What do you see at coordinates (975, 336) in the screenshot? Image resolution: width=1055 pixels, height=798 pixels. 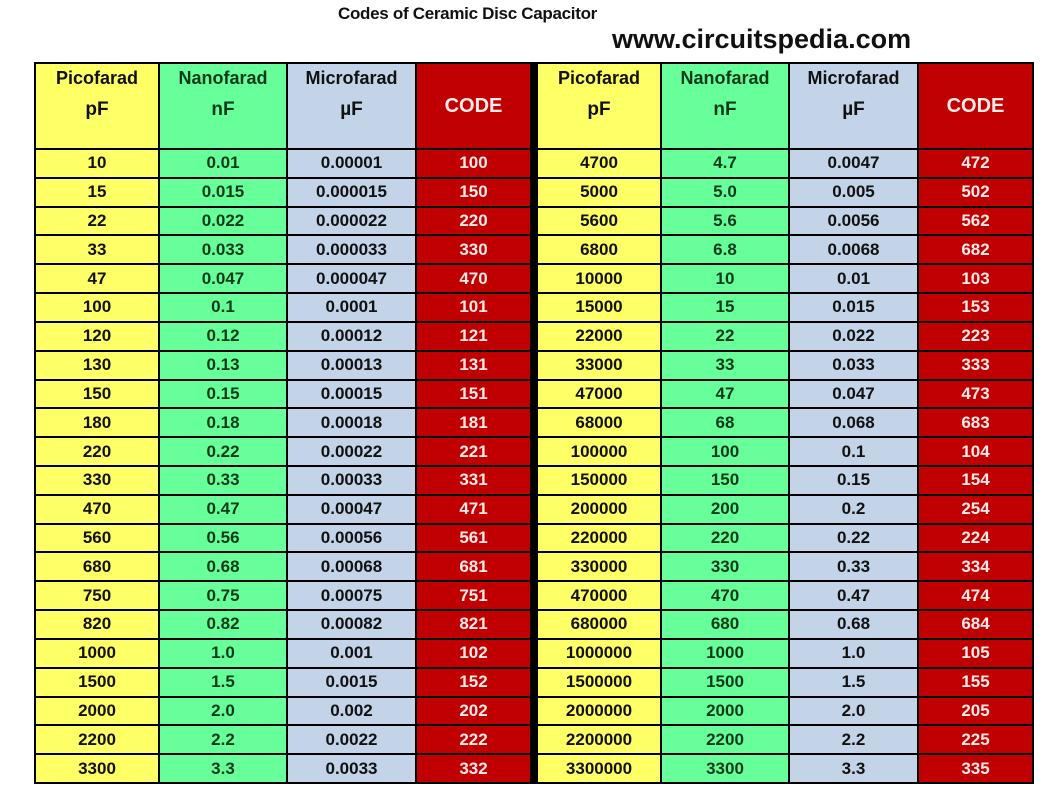 I see `code-cell: 223` at bounding box center [975, 336].